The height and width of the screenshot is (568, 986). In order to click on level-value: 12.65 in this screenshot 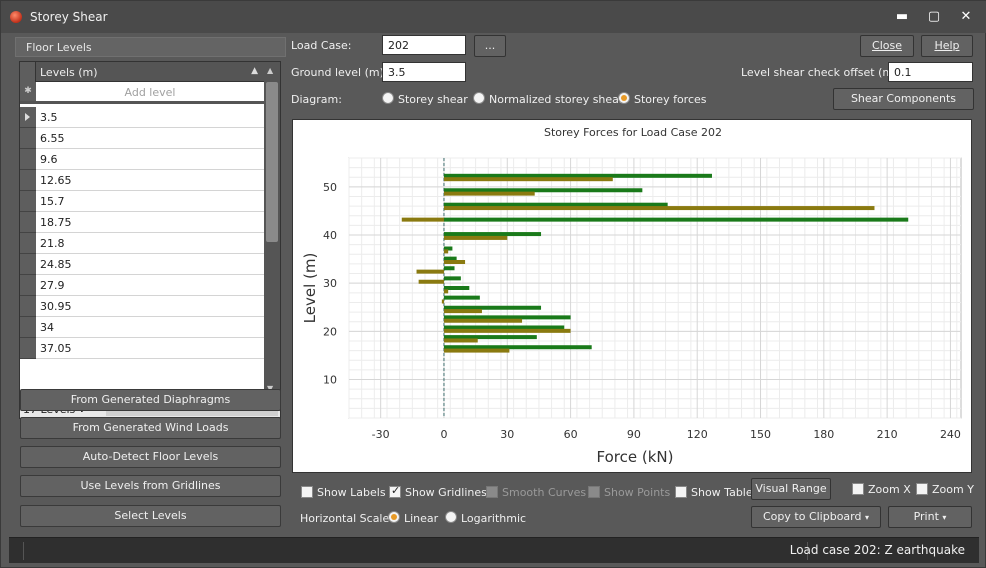, I will do `click(56, 180)`.